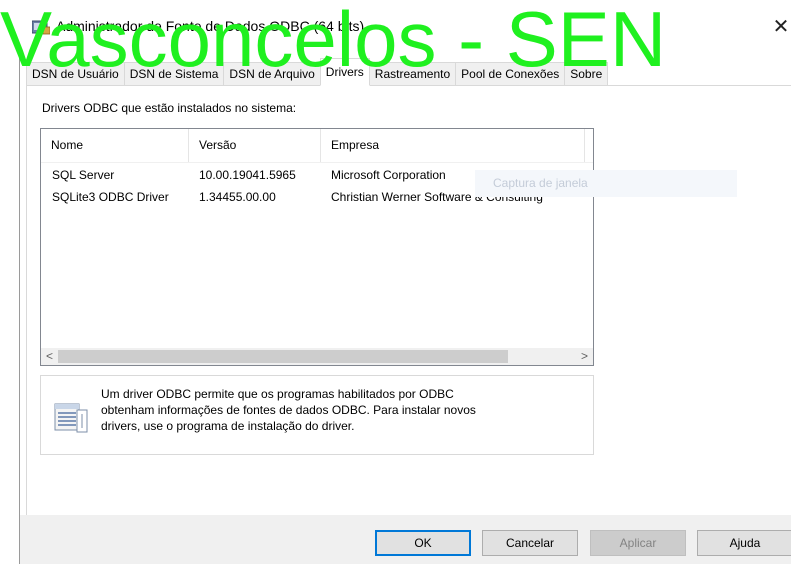 The image size is (791, 564). What do you see at coordinates (584, 356) in the screenshot?
I see `scroll-right-icon: >` at bounding box center [584, 356].